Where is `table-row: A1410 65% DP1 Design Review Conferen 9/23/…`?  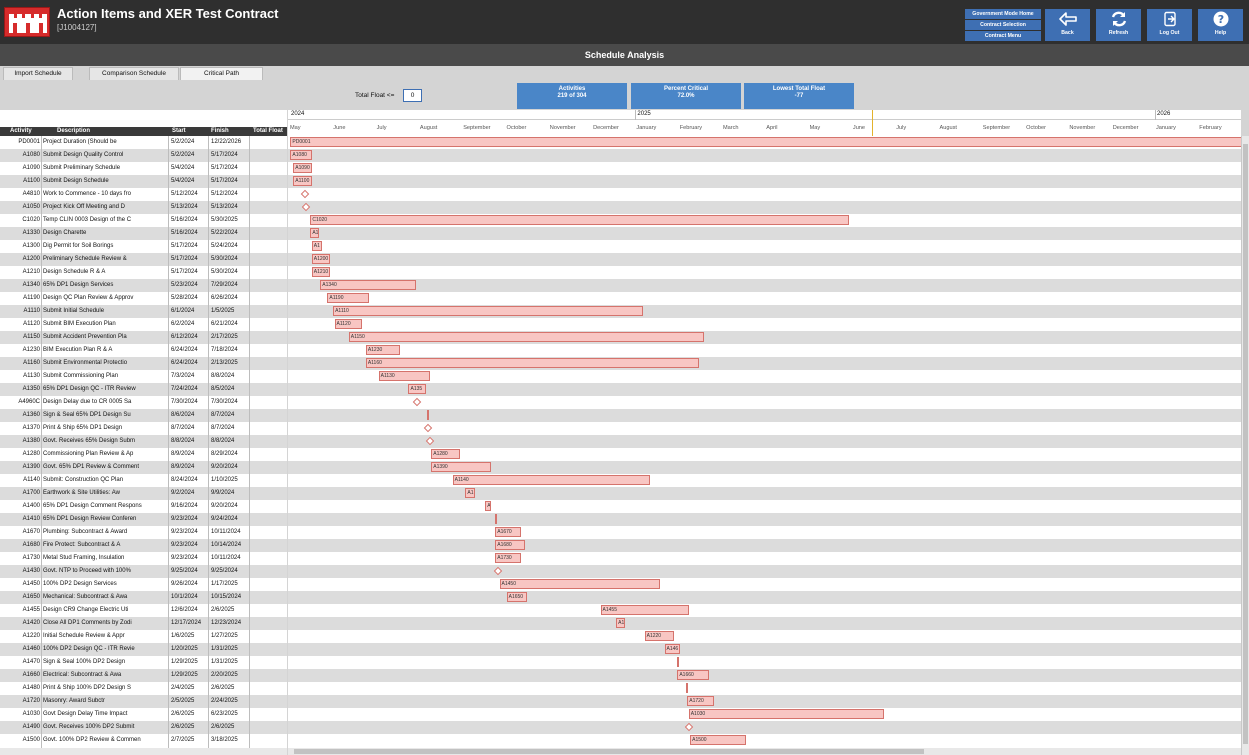
table-row: A1410 65% DP1 Design Review Conferen 9/23/… is located at coordinates (143, 519).